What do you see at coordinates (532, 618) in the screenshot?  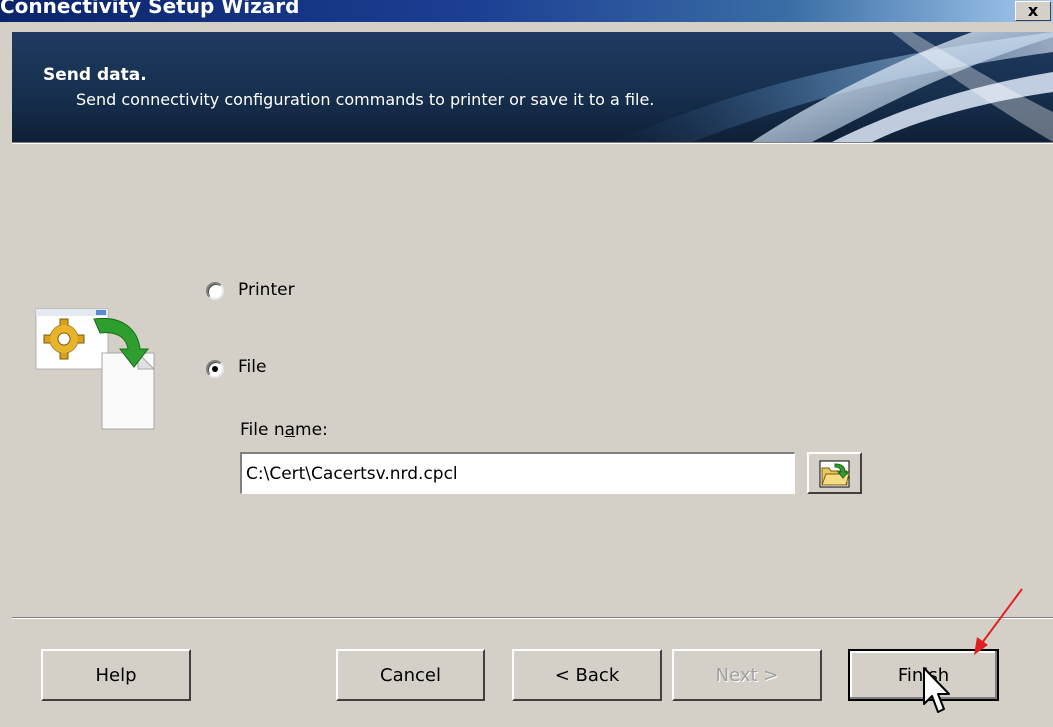 I see `footer-divider-highlight` at bounding box center [532, 618].